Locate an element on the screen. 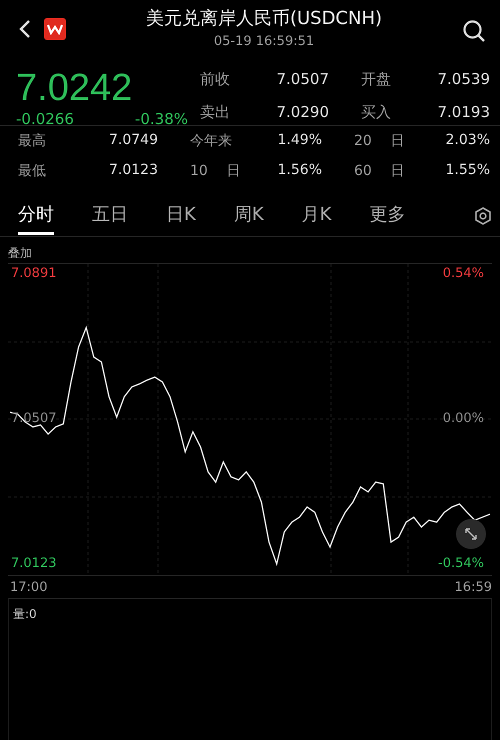  axis-price-label: 7.0123 is located at coordinates (33, 564).